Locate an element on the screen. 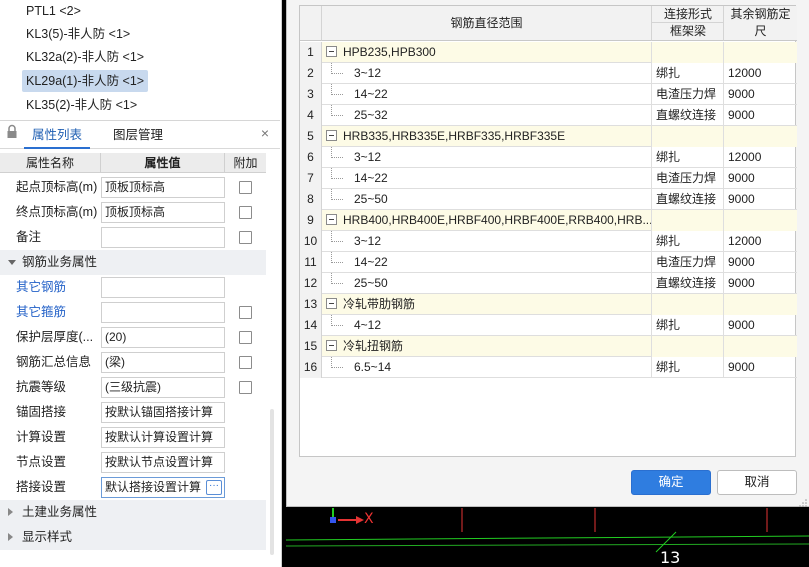  tab-layer-management: 图层管理 is located at coordinates (138, 135).